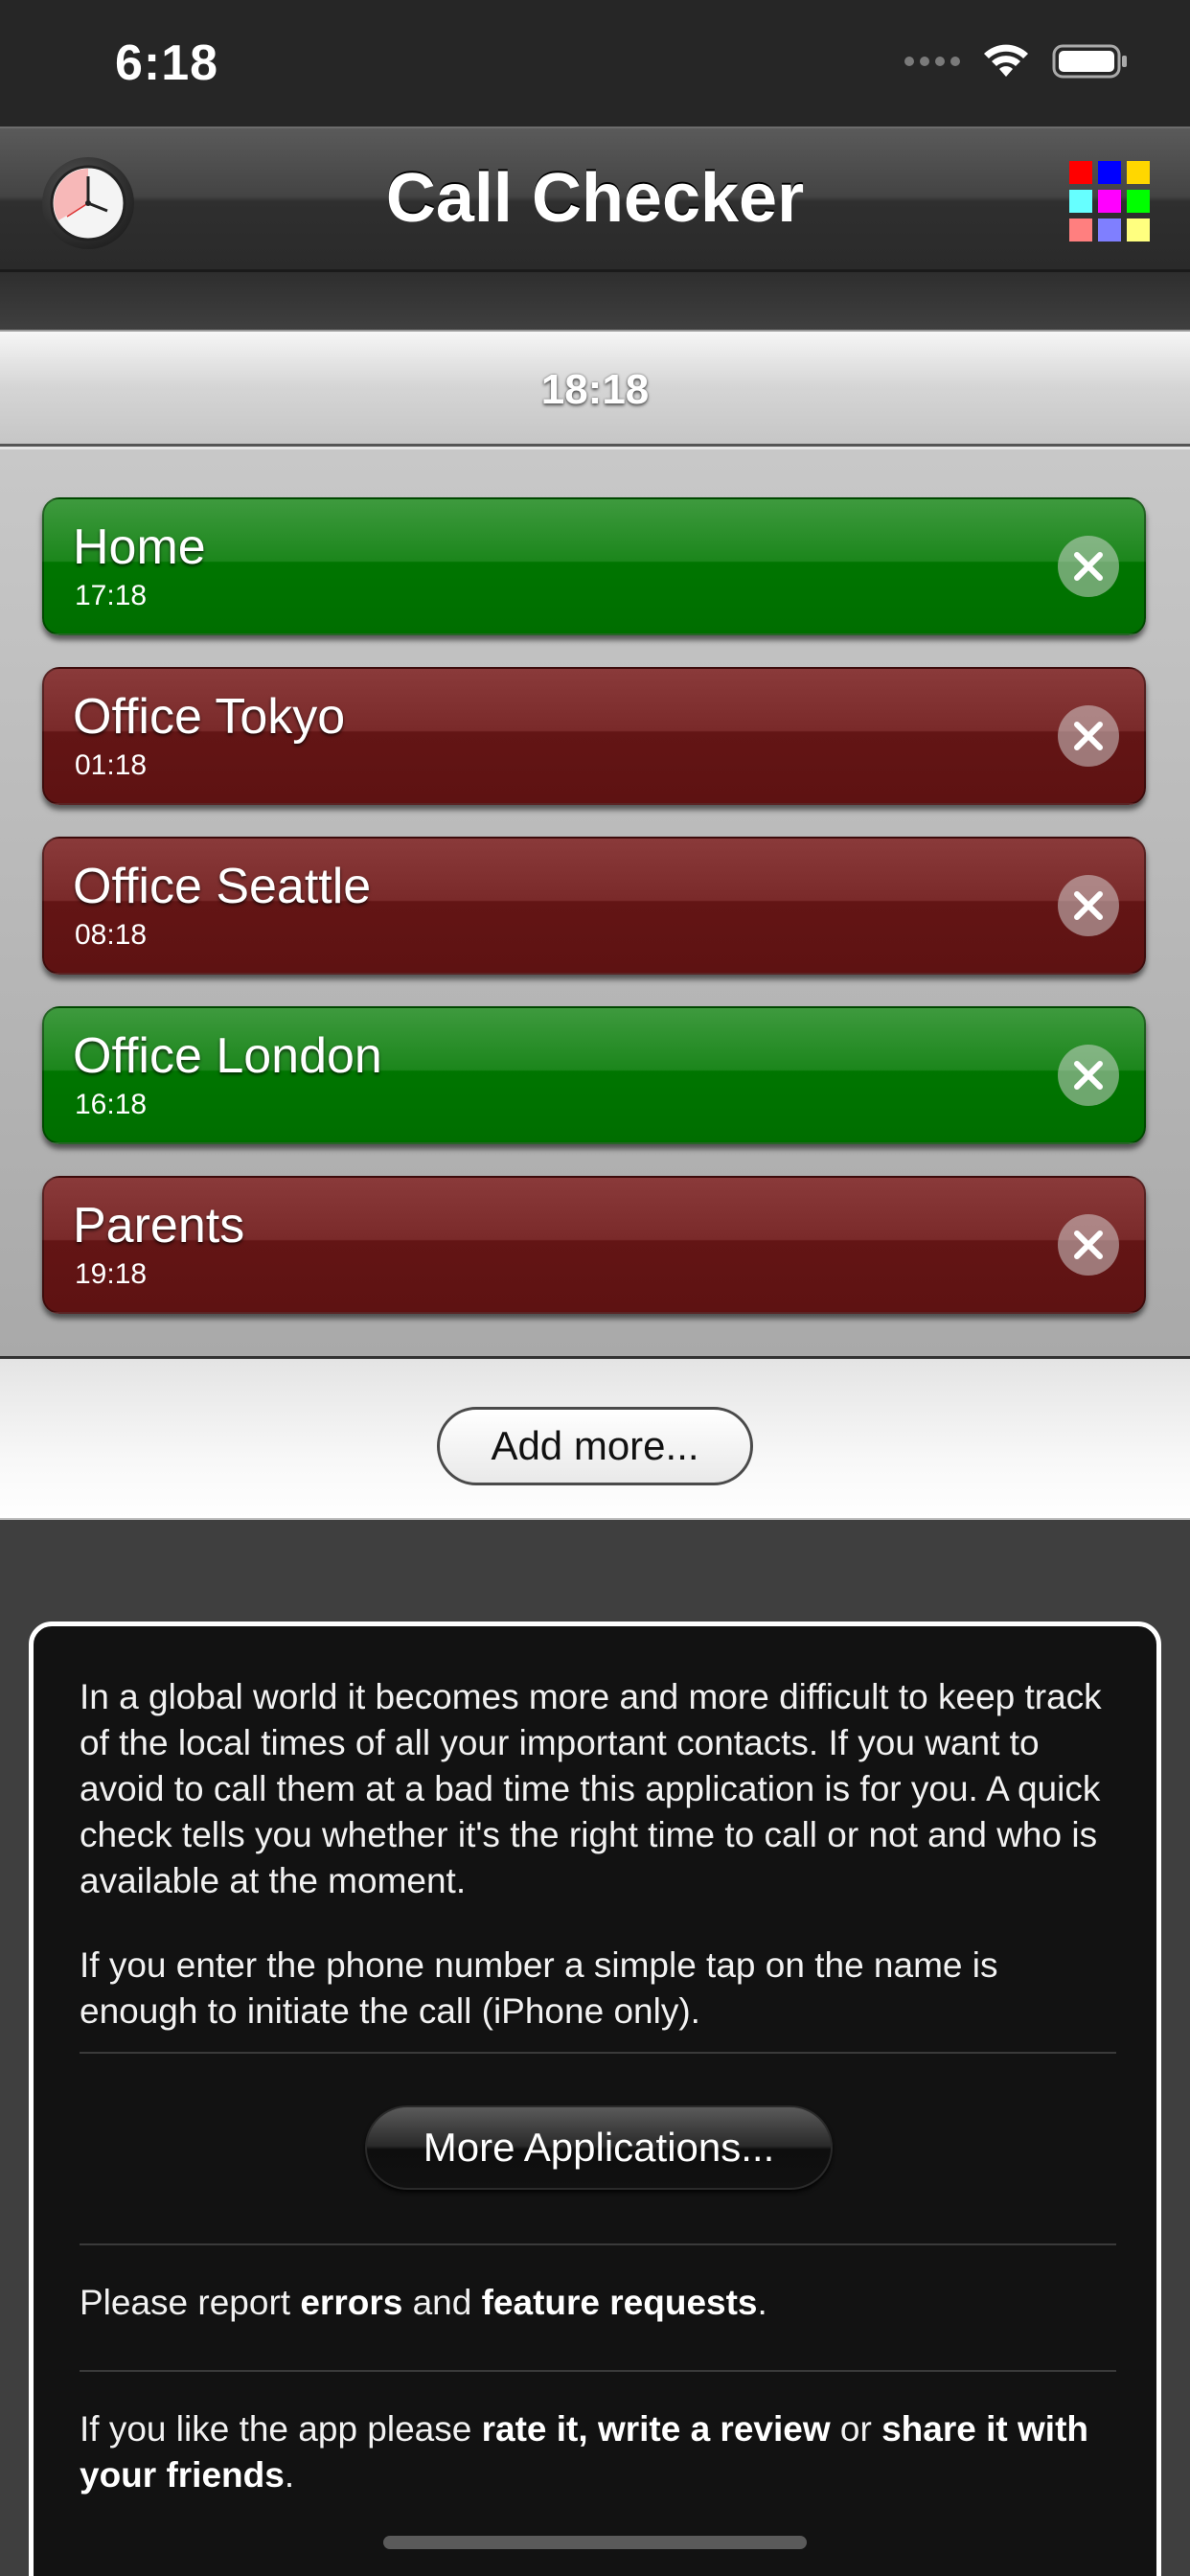 The height and width of the screenshot is (2576, 1190). I want to click on contact-name: Parents, so click(159, 1226).